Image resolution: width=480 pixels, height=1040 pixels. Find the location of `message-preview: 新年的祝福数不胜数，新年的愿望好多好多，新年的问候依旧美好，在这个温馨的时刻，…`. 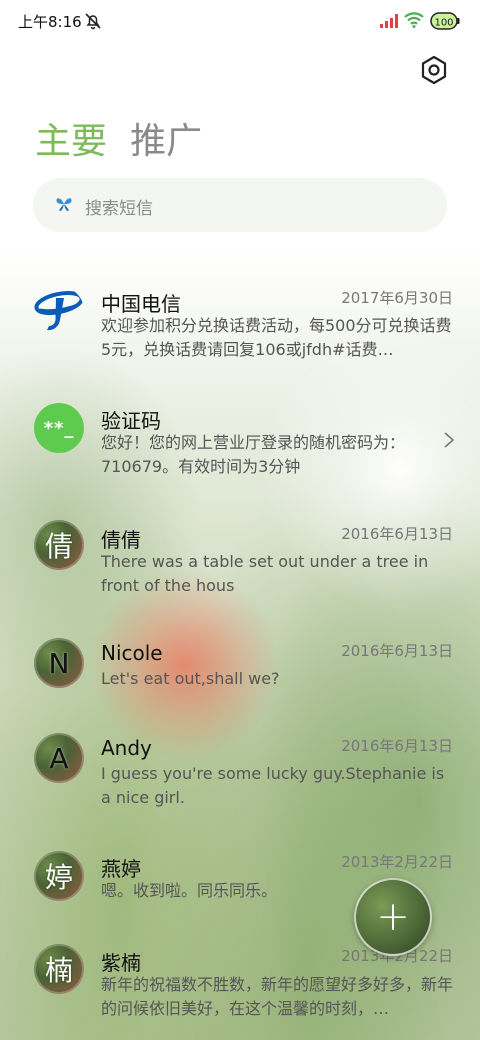

message-preview: 新年的祝福数不胜数，新年的愿望好多好多，新年的问候依旧美好，在这个温馨的时刻，… is located at coordinates (277, 996).